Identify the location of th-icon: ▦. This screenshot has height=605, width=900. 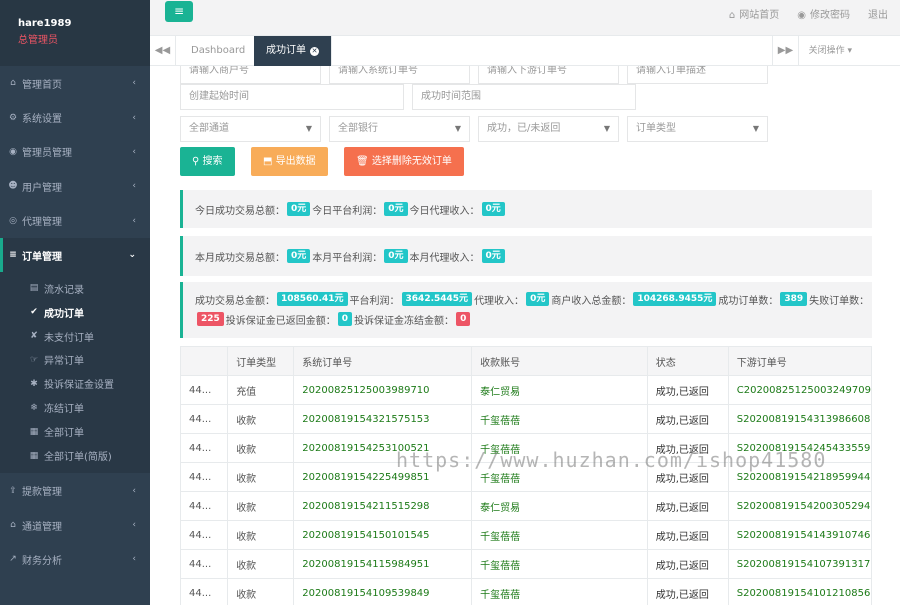
(34, 455).